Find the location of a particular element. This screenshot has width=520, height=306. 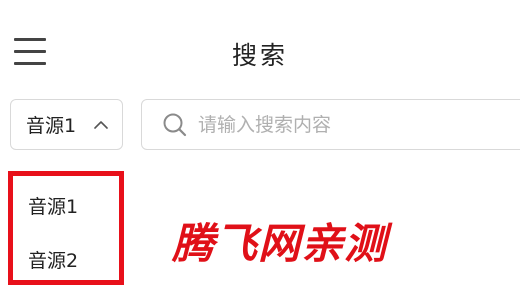

search-box is located at coordinates (330, 124).